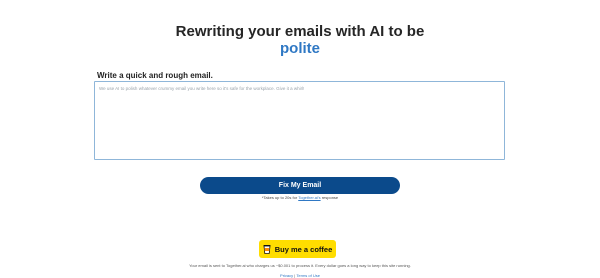 The width and height of the screenshot is (600, 278). Describe the element at coordinates (309, 197) in the screenshot. I see `together-ai-link: Together.ai's` at that location.